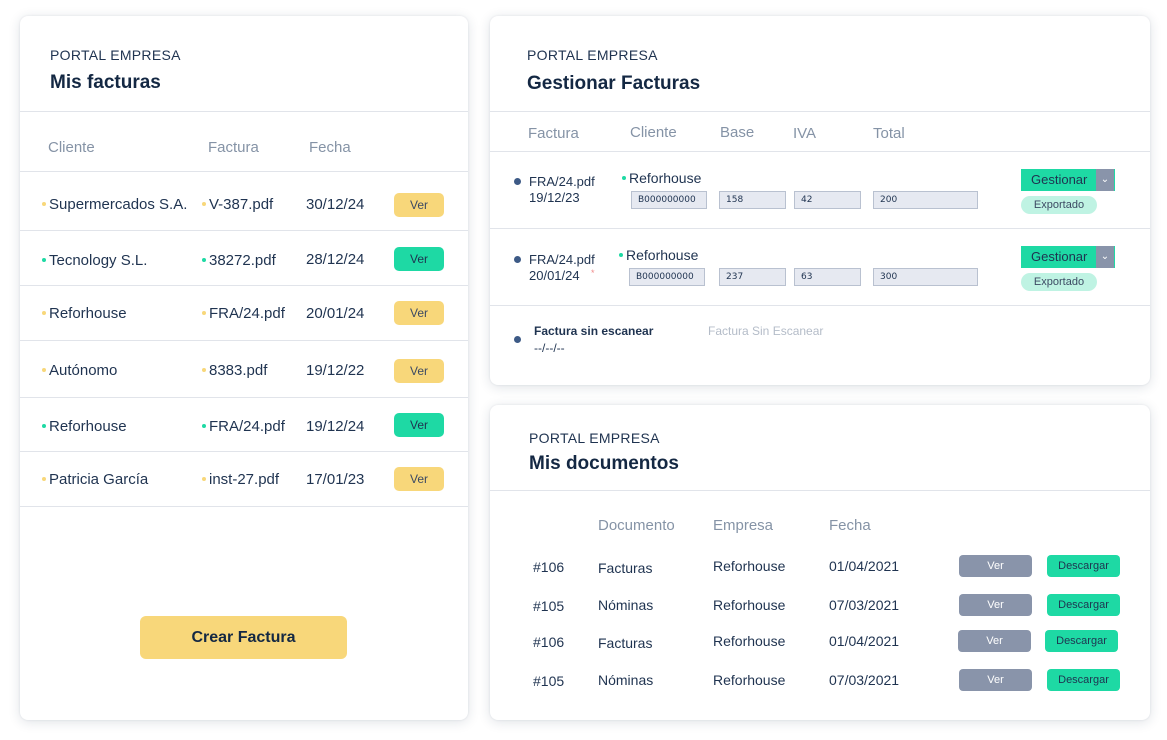  I want to click on cell-fecha: 19/12/24, so click(335, 426).